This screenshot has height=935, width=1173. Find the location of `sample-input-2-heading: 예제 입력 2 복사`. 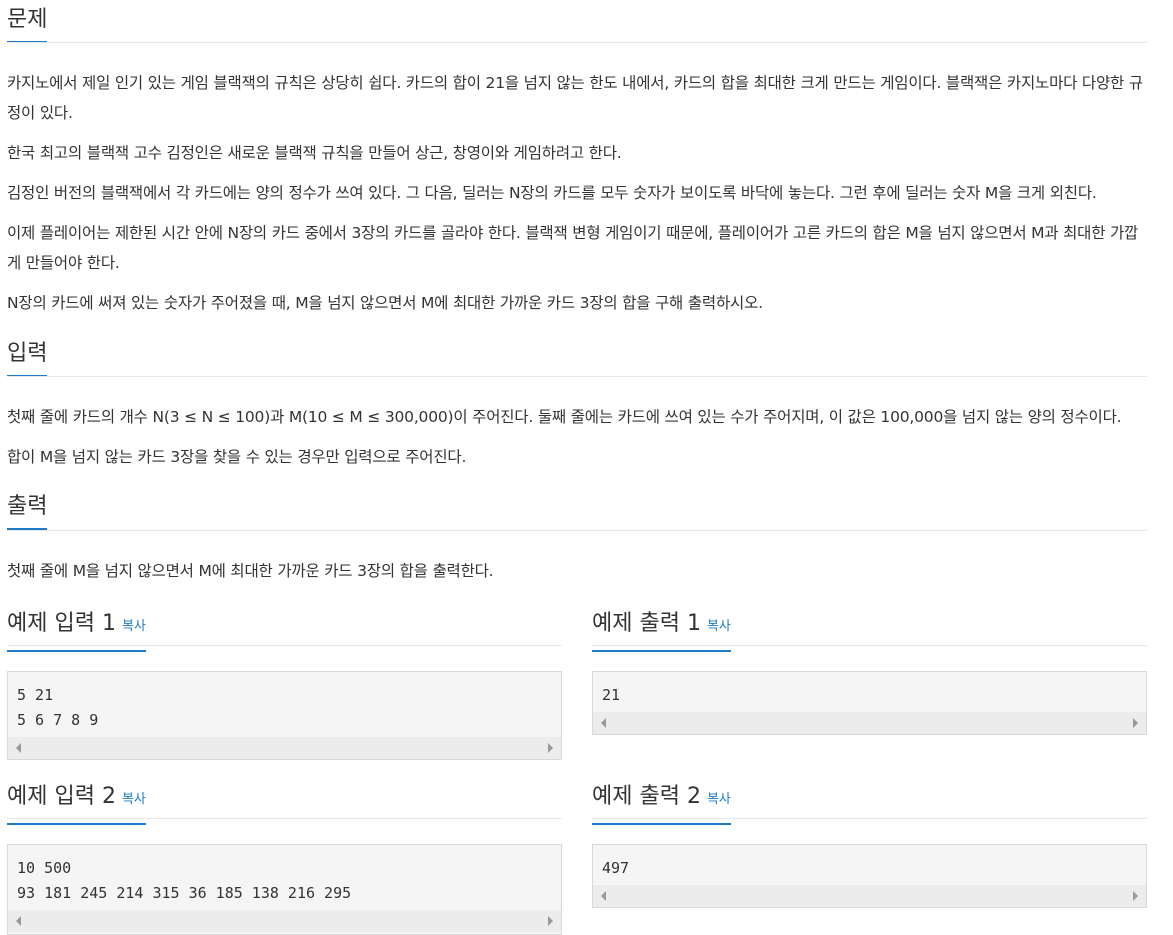

sample-input-2-heading: 예제 입력 2 복사 is located at coordinates (76, 803).